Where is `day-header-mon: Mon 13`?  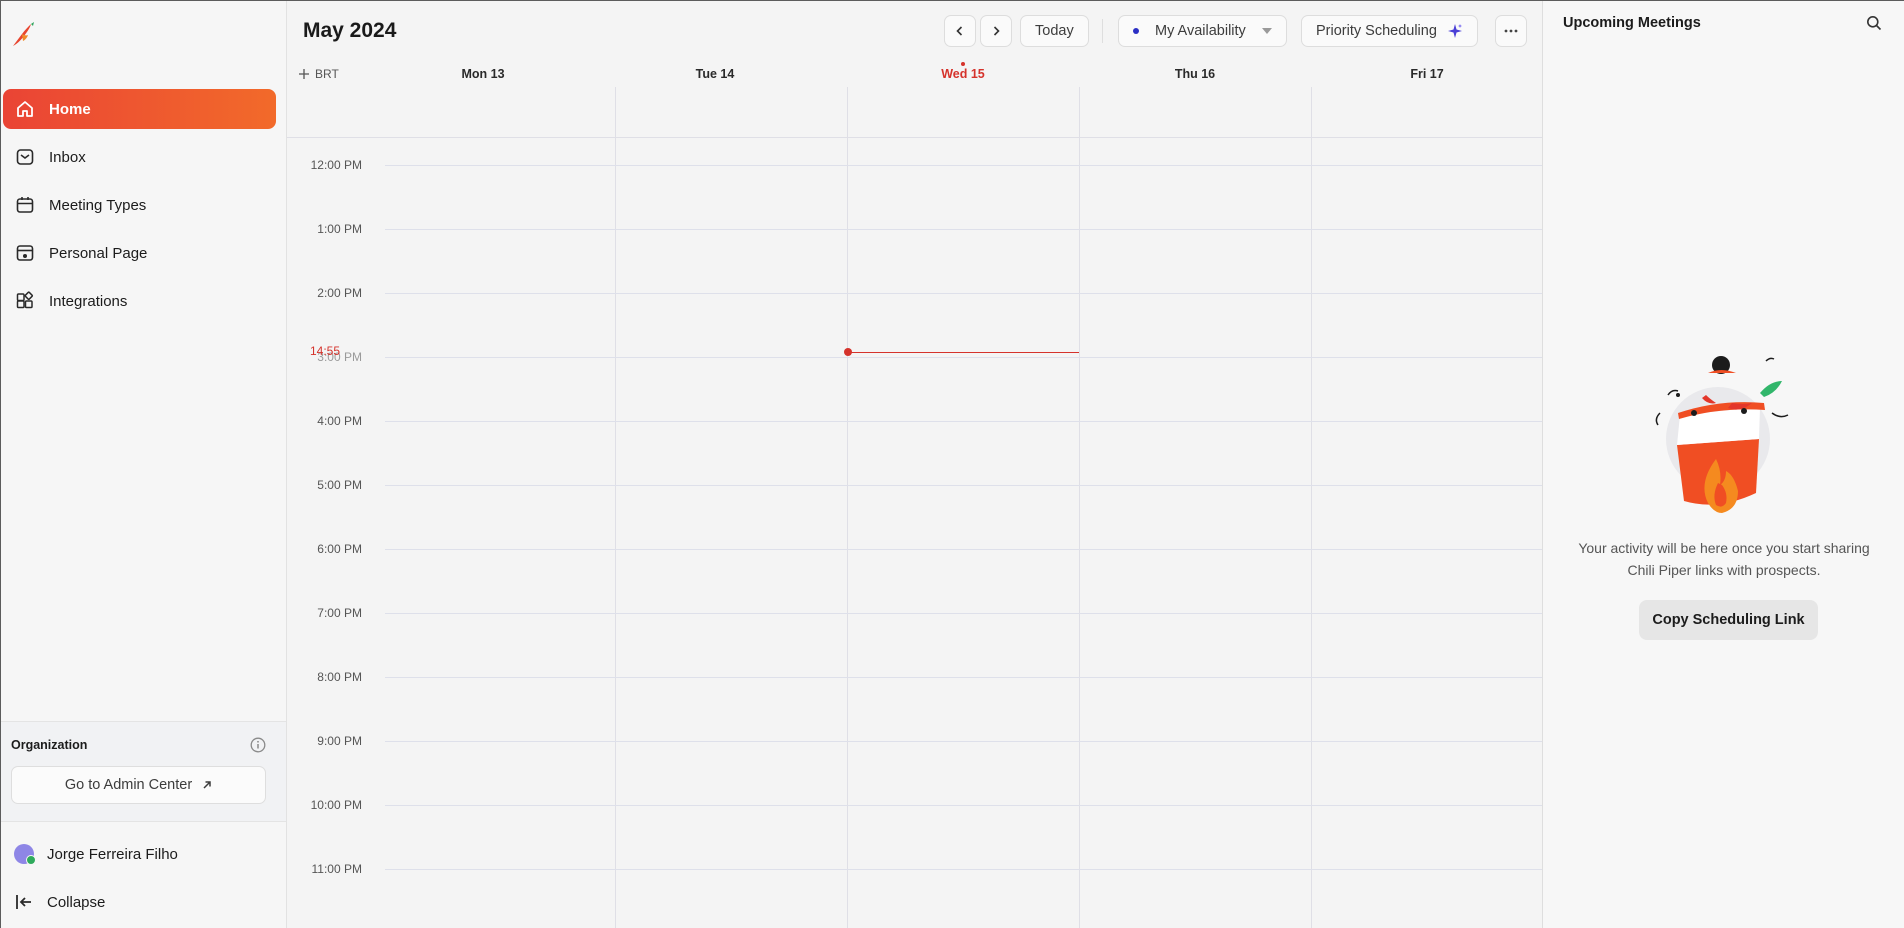 day-header-mon: Mon 13 is located at coordinates (483, 74).